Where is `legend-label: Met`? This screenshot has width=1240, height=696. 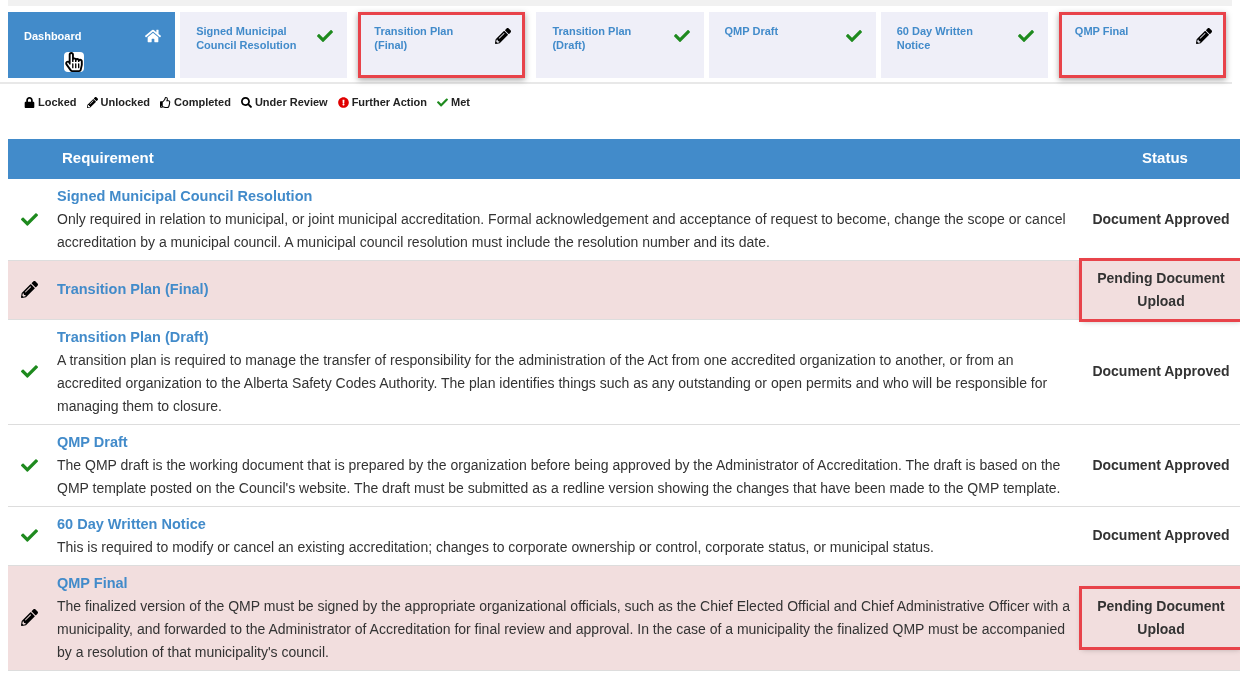 legend-label: Met is located at coordinates (460, 102).